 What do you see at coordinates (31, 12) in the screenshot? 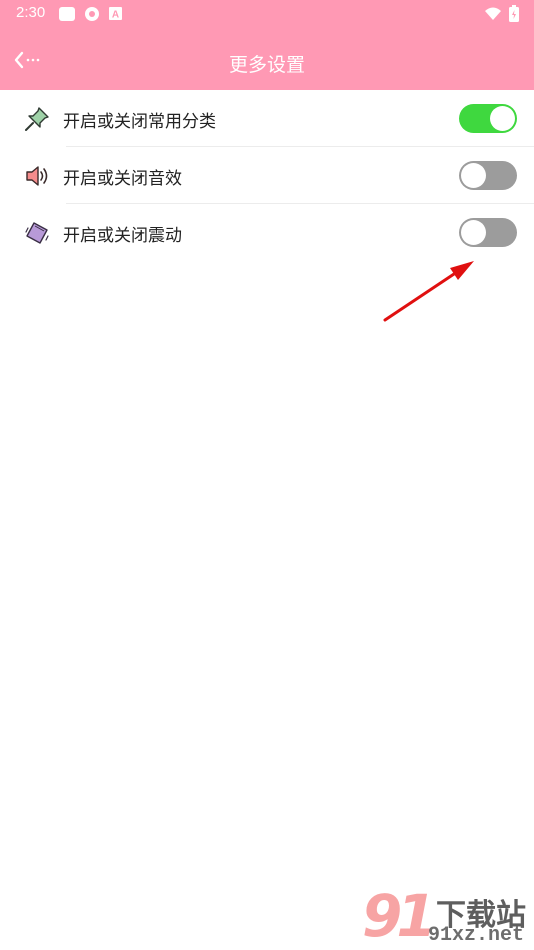
I see `status-time: 2:30` at bounding box center [31, 12].